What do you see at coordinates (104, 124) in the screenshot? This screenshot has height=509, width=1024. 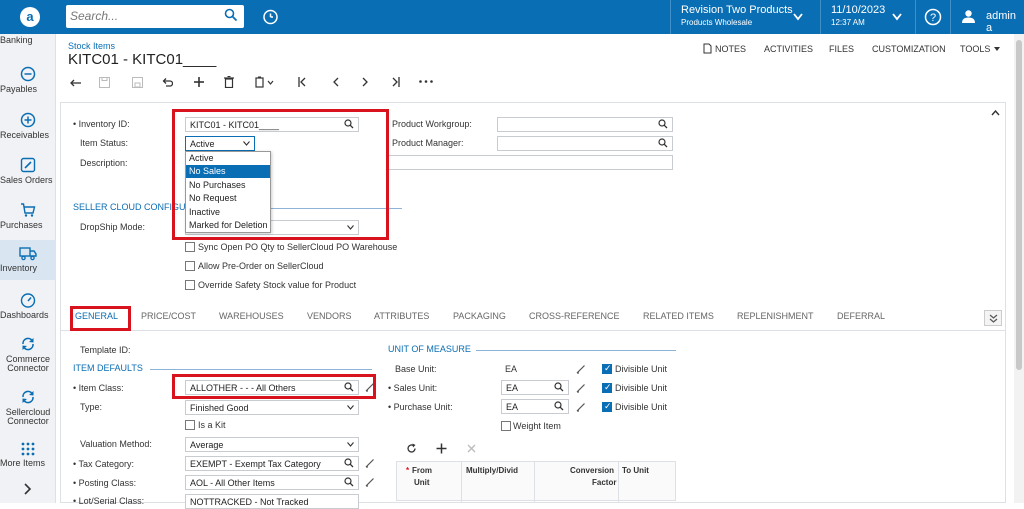 I see `inventory-id-label-text: Inventory ID:` at bounding box center [104, 124].